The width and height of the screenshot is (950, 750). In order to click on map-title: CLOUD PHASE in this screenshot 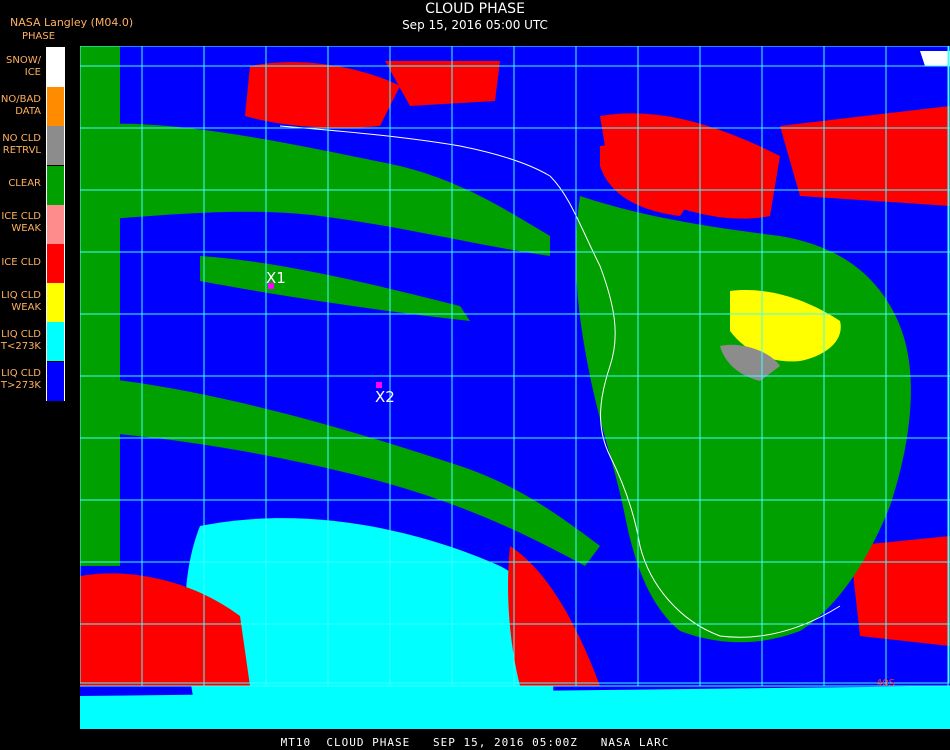, I will do `click(475, 9)`.